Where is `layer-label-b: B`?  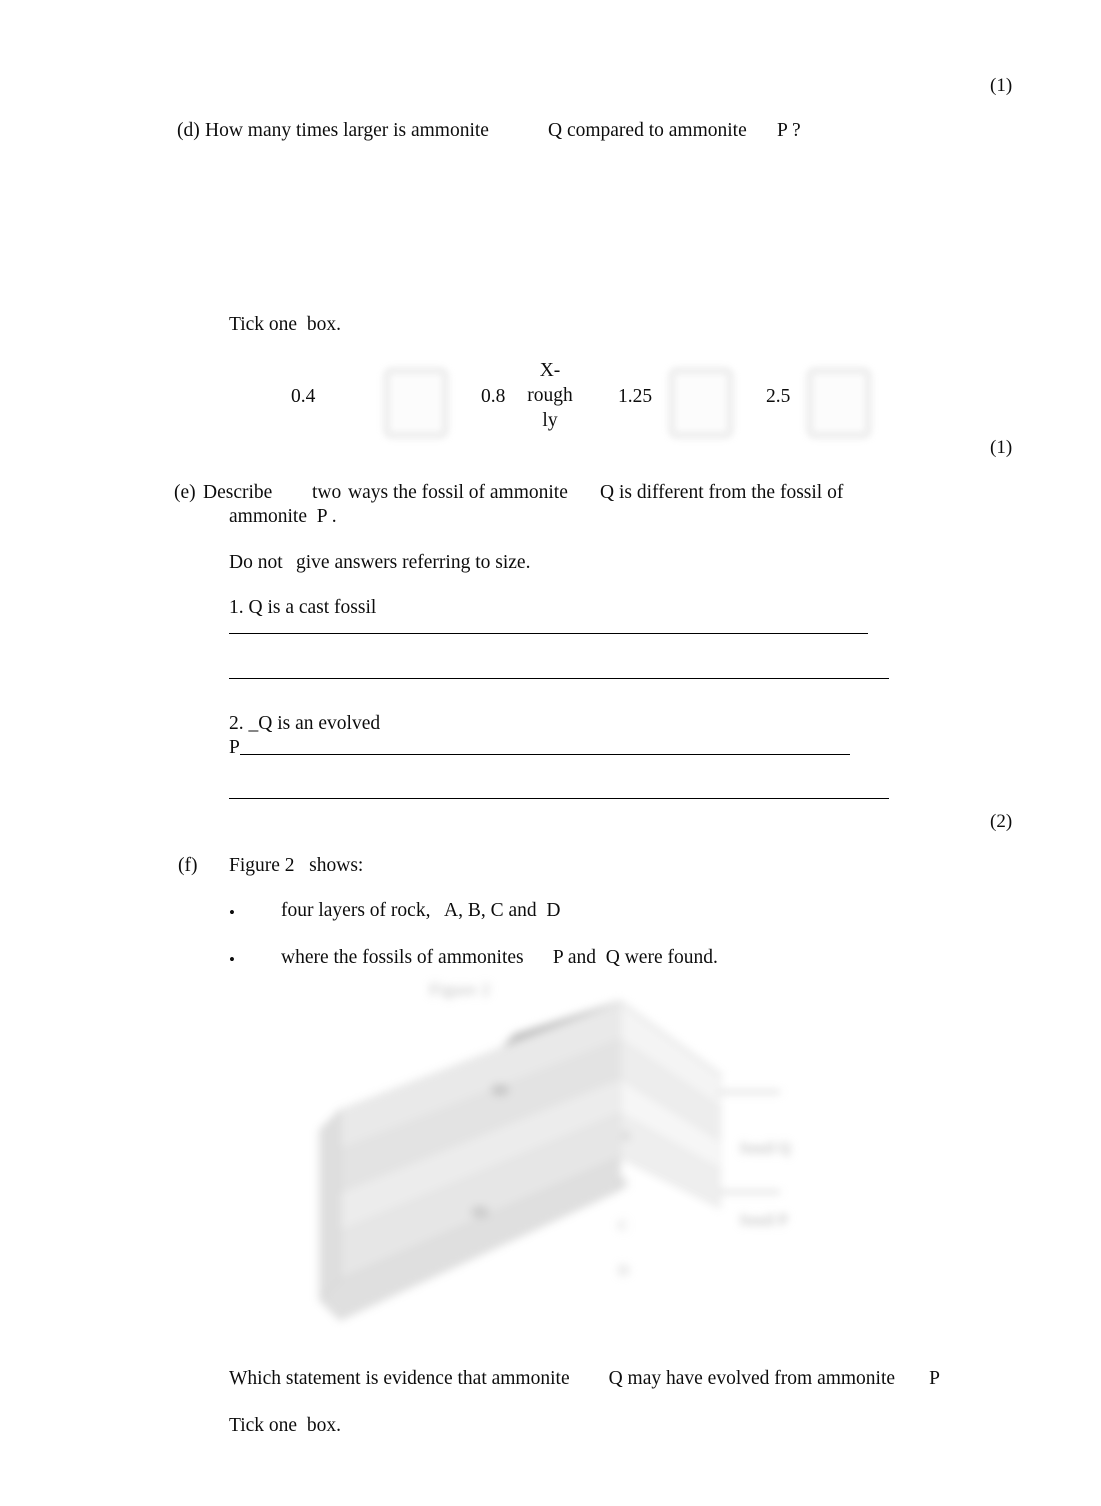
layer-label-b: B is located at coordinates (623, 1184).